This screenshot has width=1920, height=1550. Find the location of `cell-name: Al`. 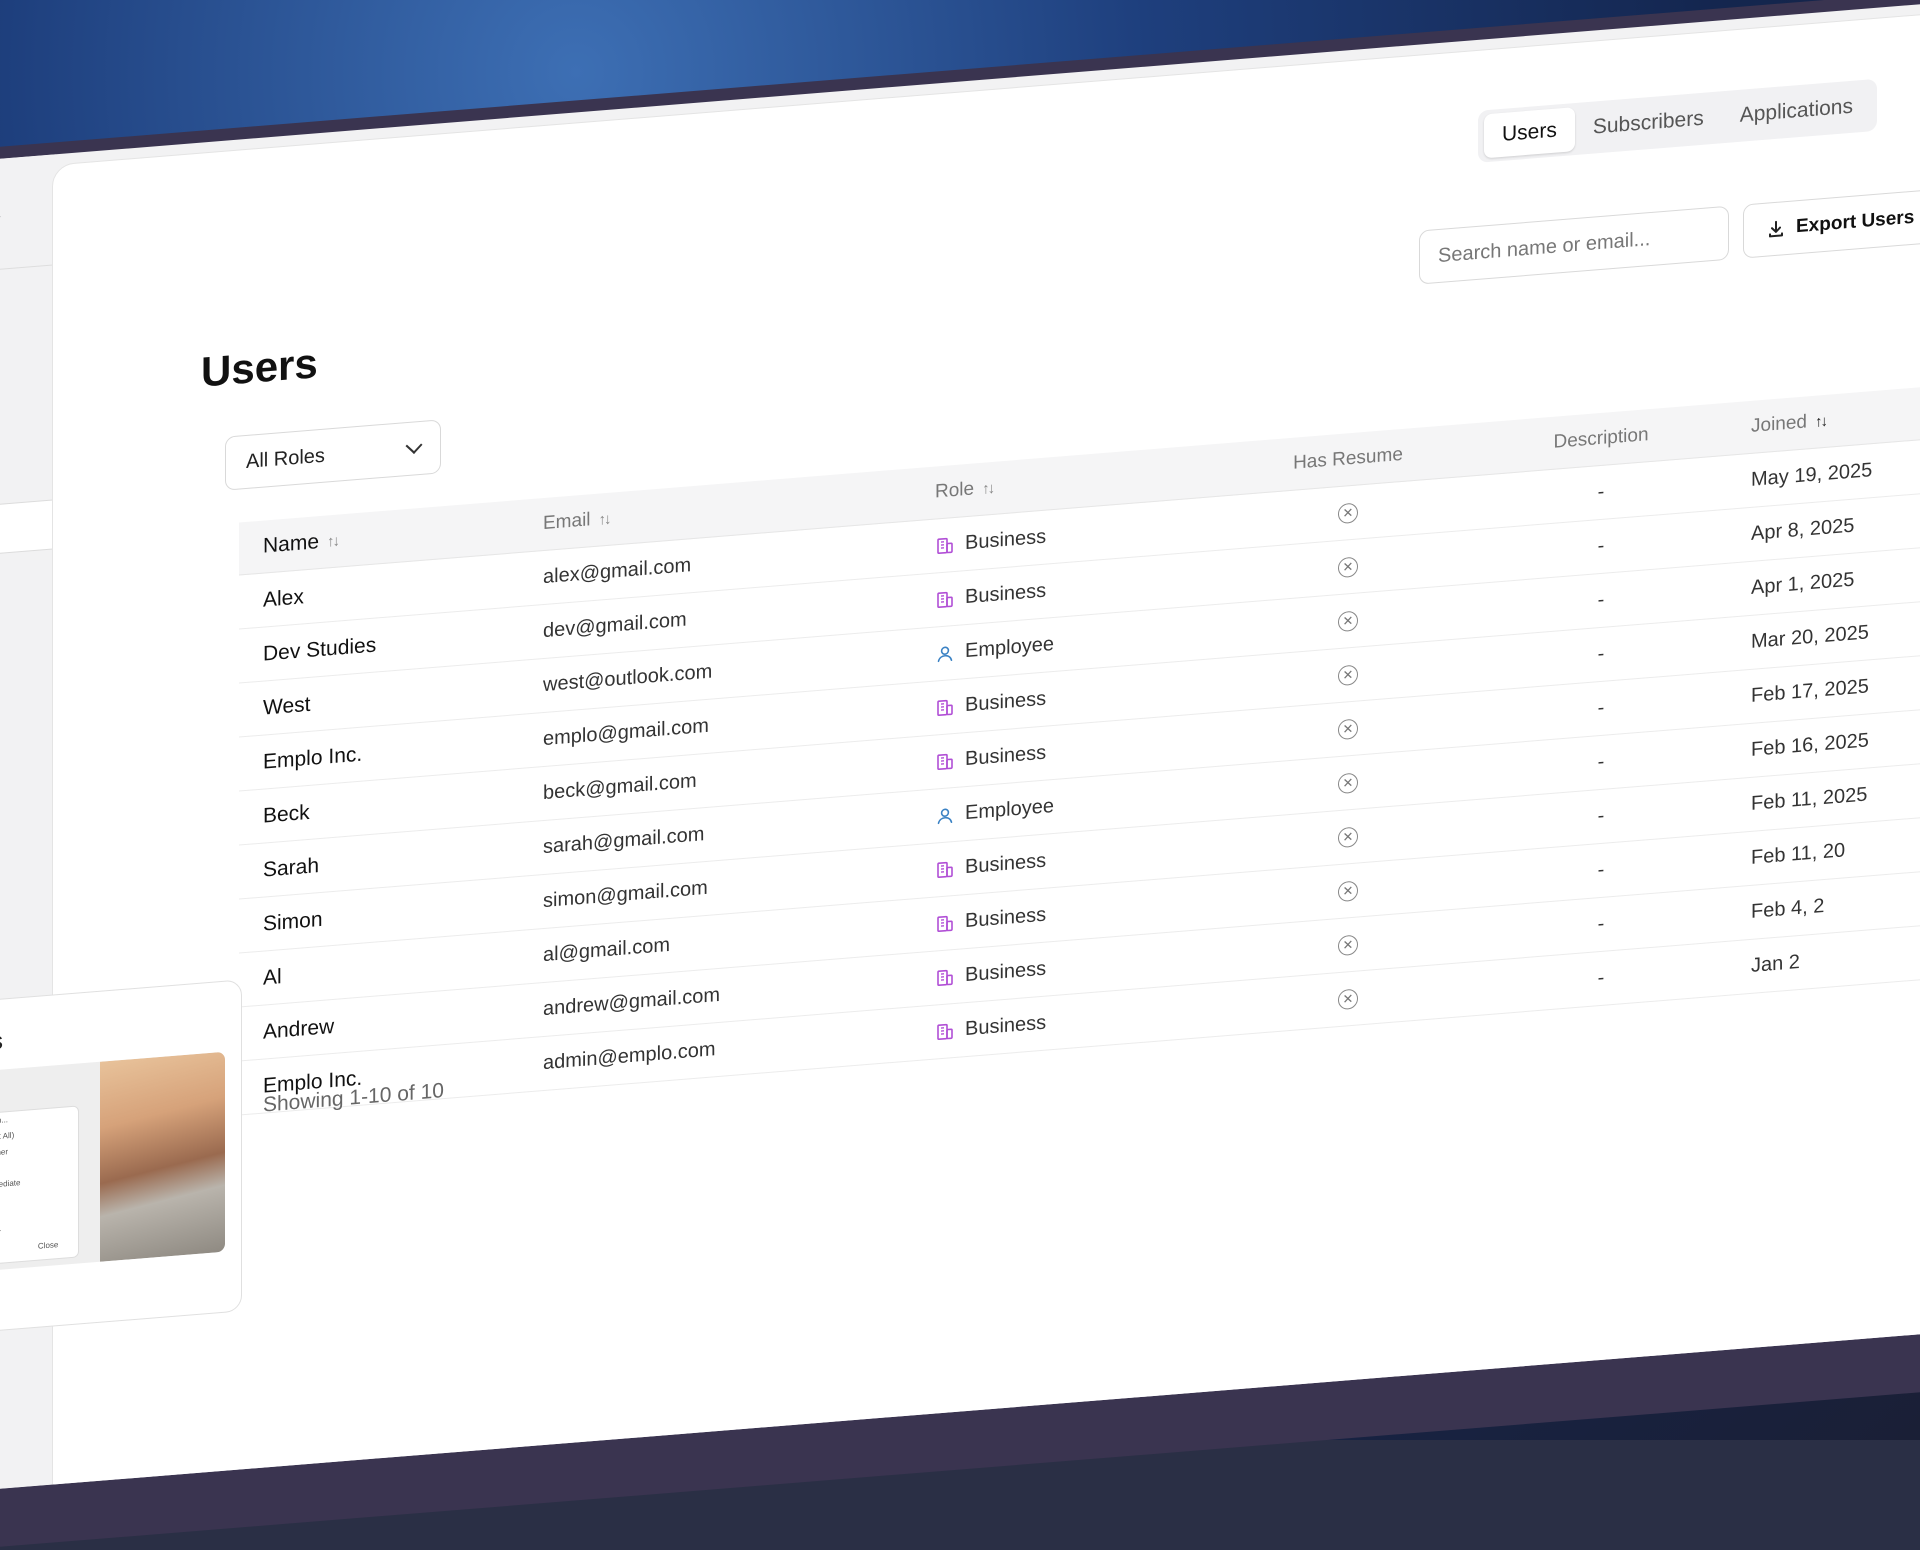

cell-name: Al is located at coordinates (391, 968).